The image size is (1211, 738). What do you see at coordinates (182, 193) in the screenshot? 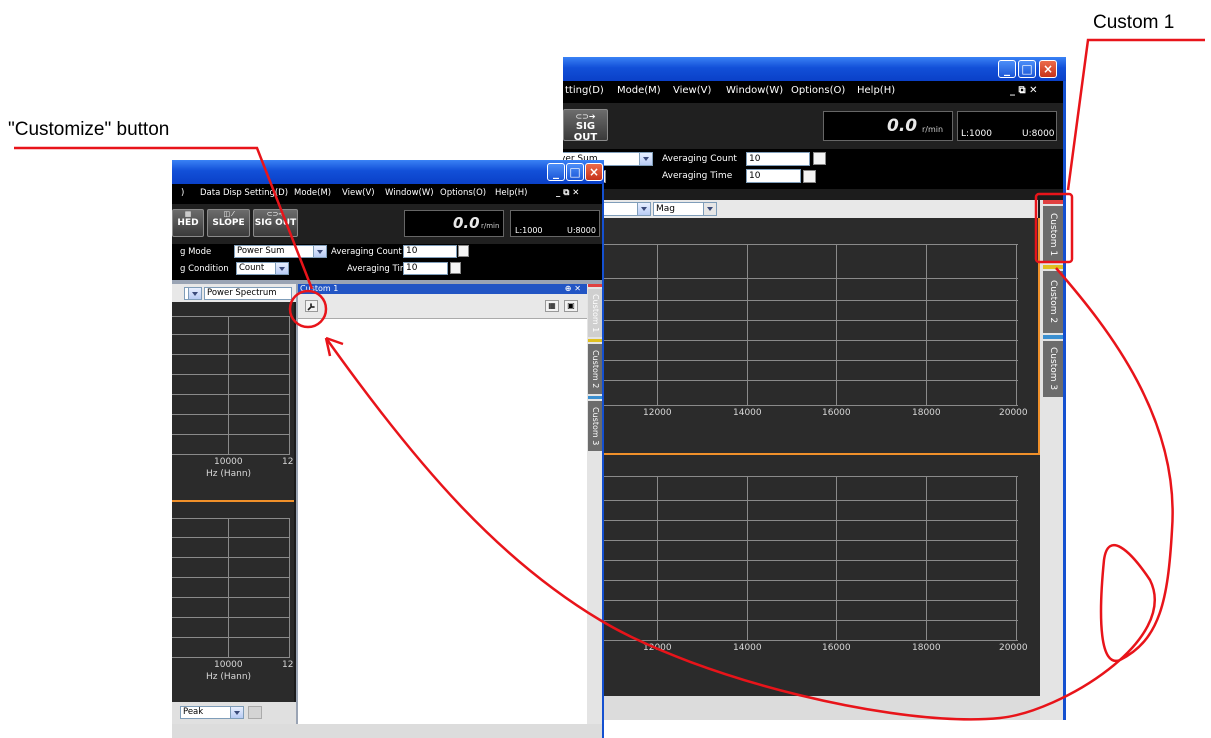
I see `menu-item-setting: )` at bounding box center [182, 193].